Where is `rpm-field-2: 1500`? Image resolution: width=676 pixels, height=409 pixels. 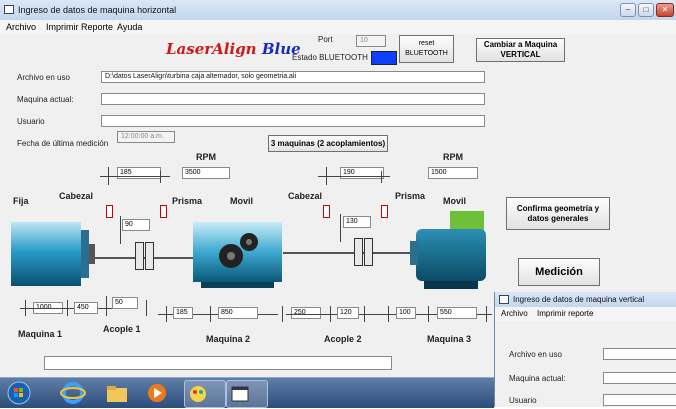 rpm-field-2: 1500 is located at coordinates (453, 173).